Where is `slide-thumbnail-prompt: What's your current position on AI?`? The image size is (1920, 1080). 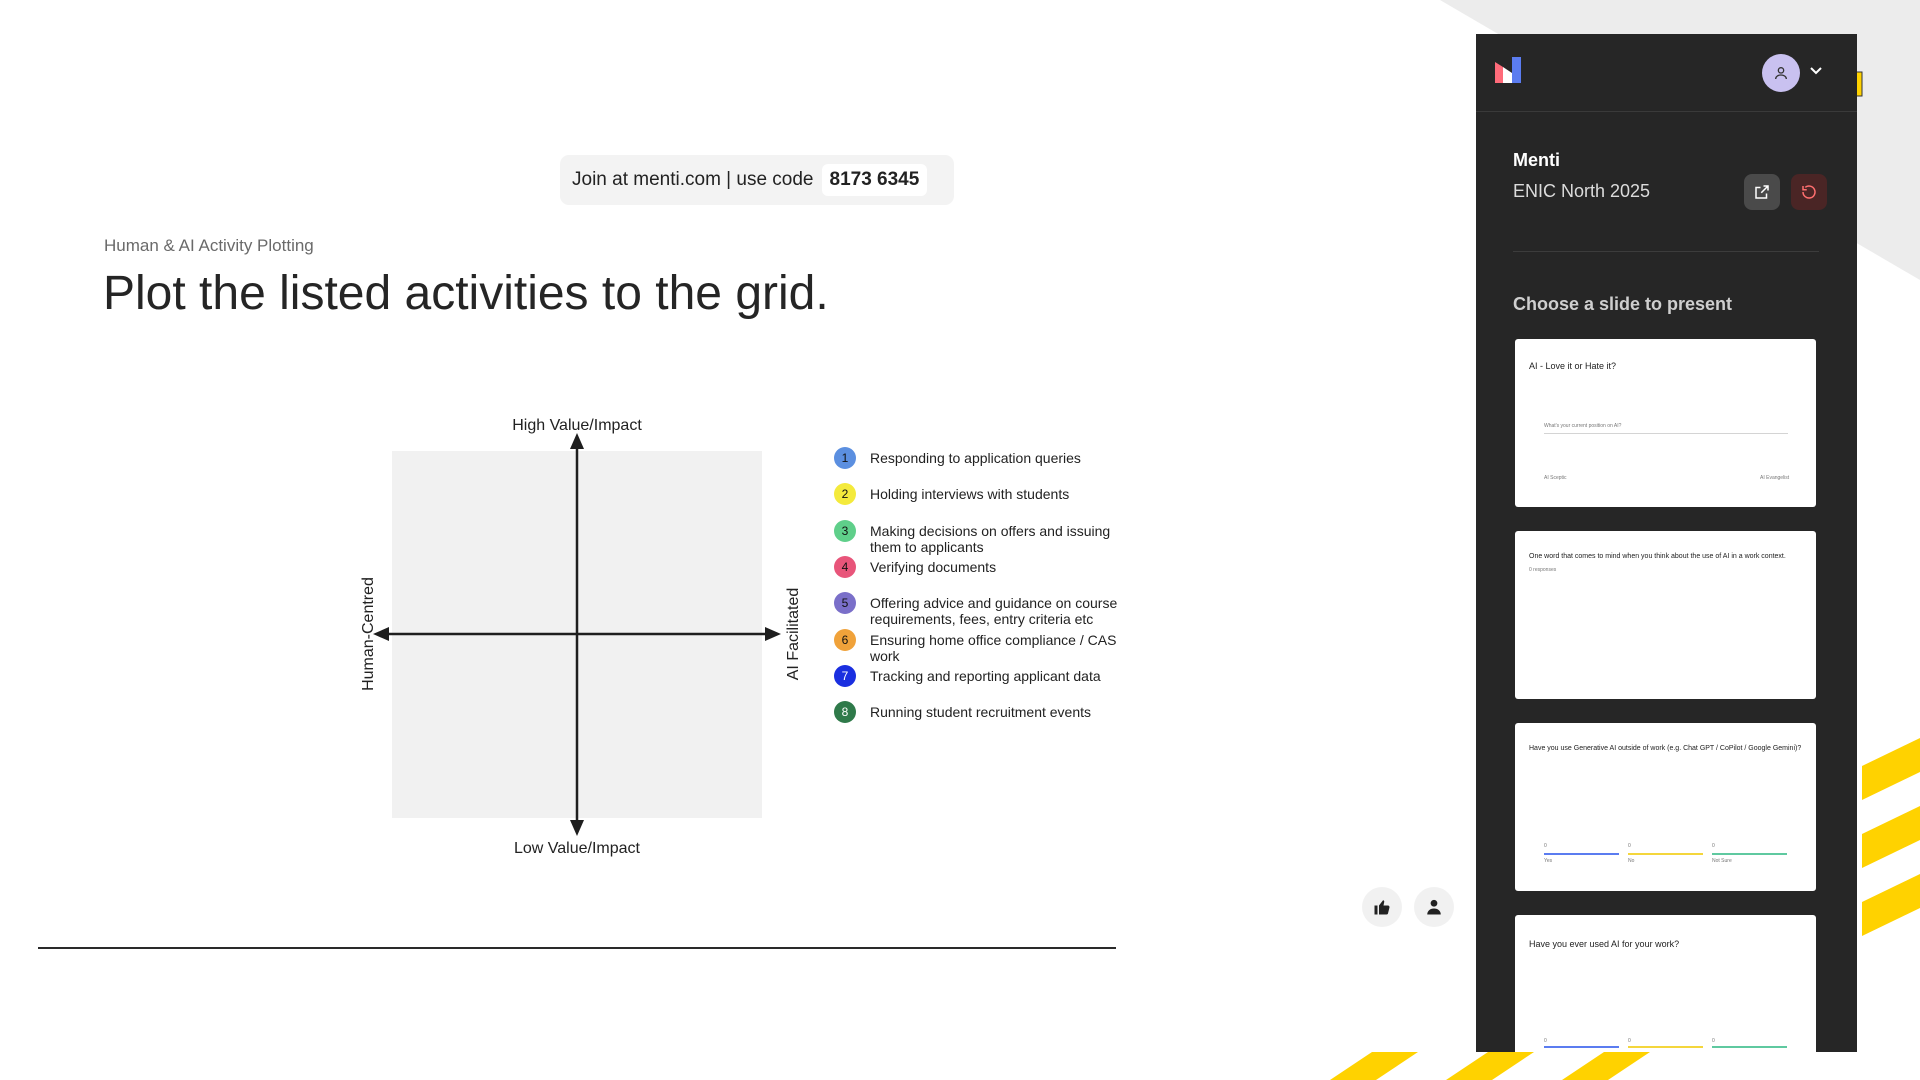 slide-thumbnail-prompt: What's your current position on AI? is located at coordinates (1583, 426).